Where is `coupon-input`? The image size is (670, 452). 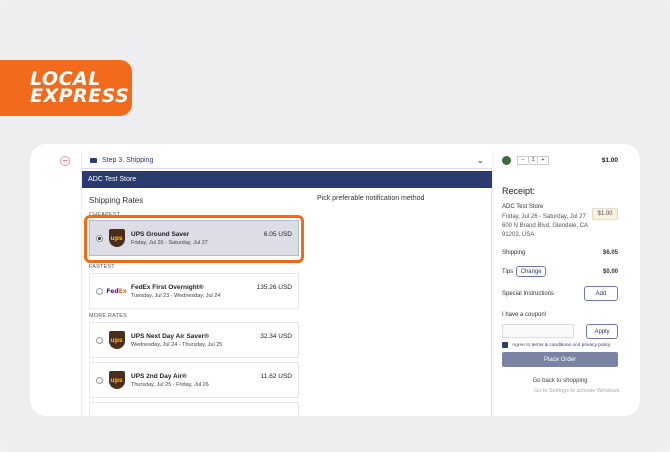
coupon-input is located at coordinates (538, 331).